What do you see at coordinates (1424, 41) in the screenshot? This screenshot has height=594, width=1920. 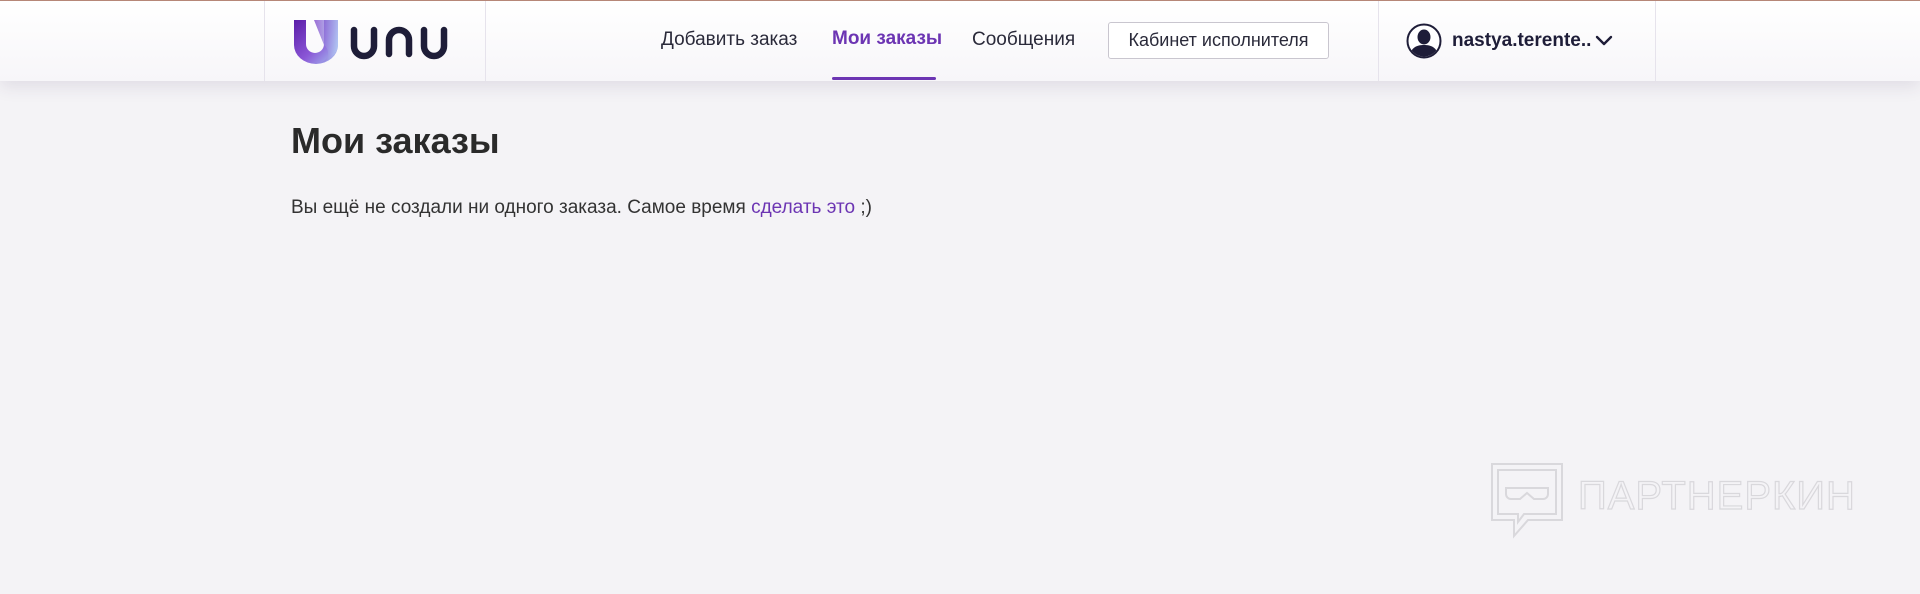 I see `user-avatar-icon` at bounding box center [1424, 41].